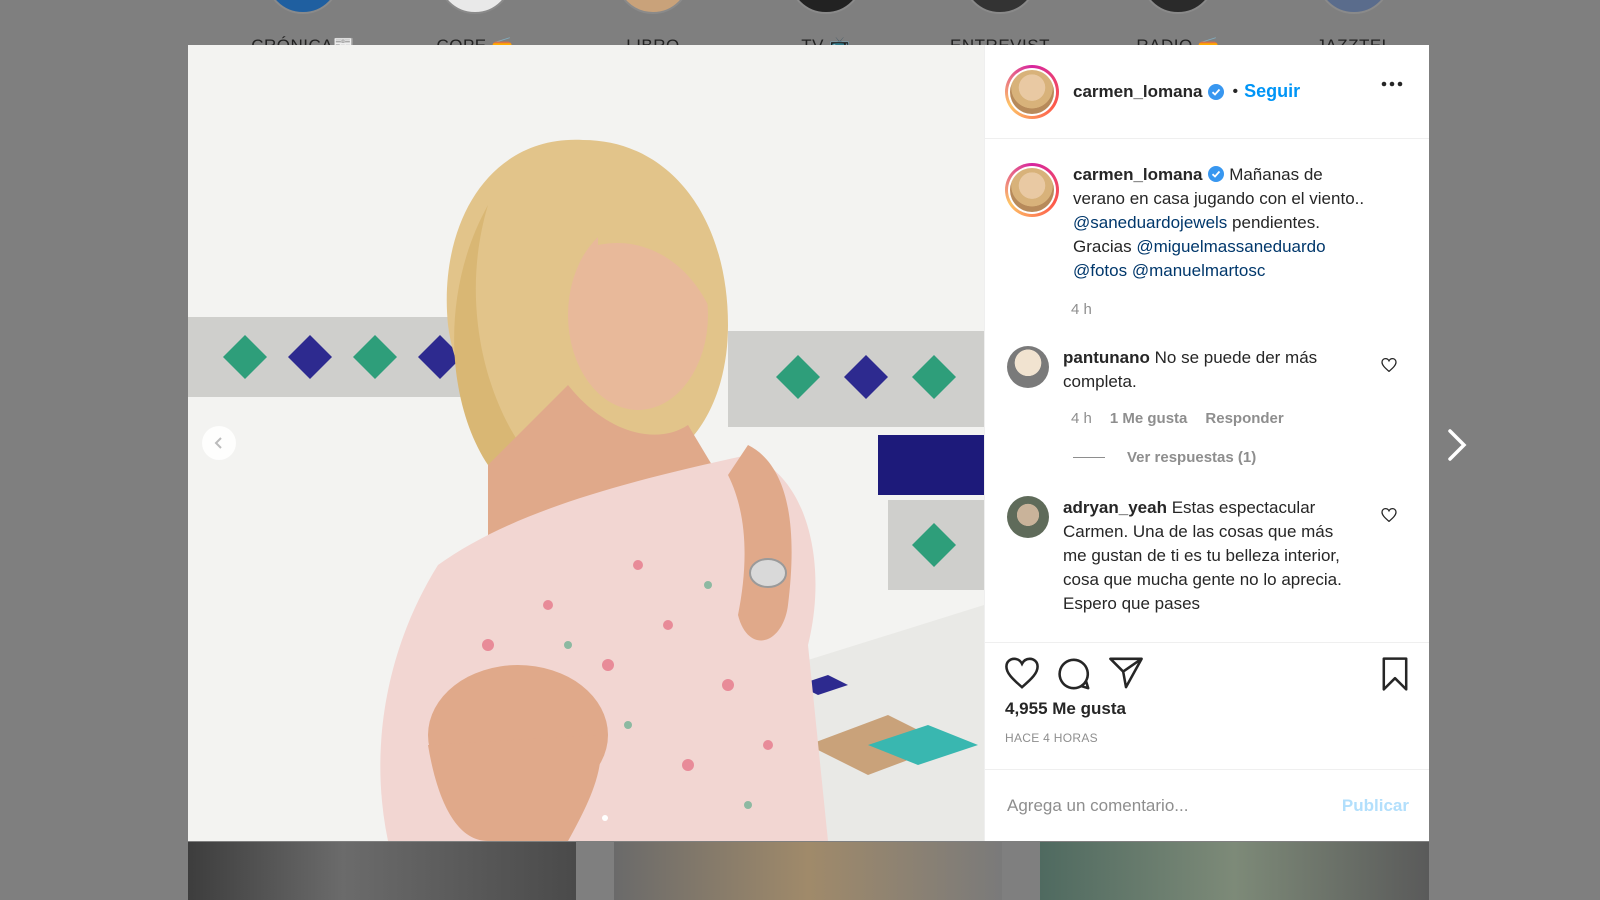 This screenshot has width=1600, height=900. I want to click on reply-button: Responder, so click(1244, 418).